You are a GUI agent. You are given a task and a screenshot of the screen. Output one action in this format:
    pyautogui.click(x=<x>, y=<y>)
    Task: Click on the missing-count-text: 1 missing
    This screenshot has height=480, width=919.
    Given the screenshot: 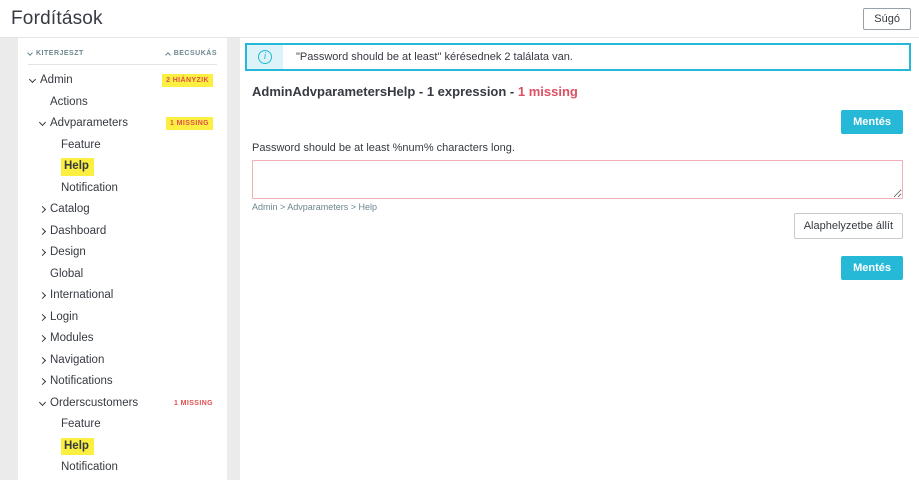 What is the action you would take?
    pyautogui.click(x=547, y=91)
    